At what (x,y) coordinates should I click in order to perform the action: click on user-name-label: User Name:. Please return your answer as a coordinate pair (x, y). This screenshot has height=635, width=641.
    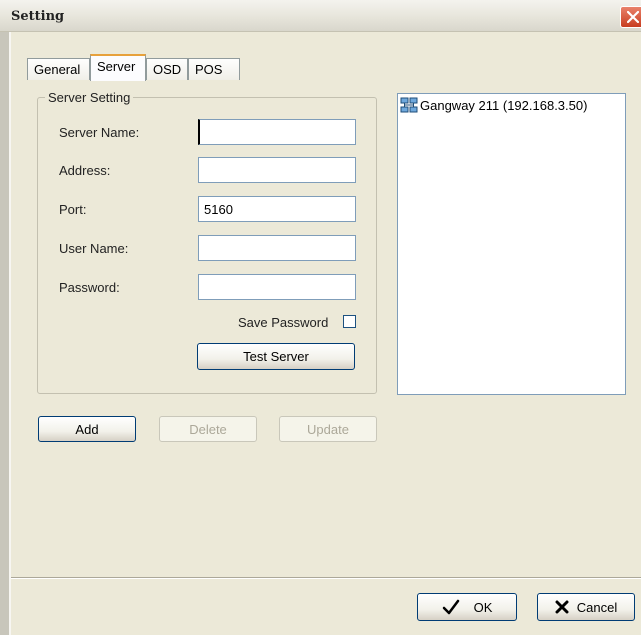
    Looking at the image, I should click on (94, 248).